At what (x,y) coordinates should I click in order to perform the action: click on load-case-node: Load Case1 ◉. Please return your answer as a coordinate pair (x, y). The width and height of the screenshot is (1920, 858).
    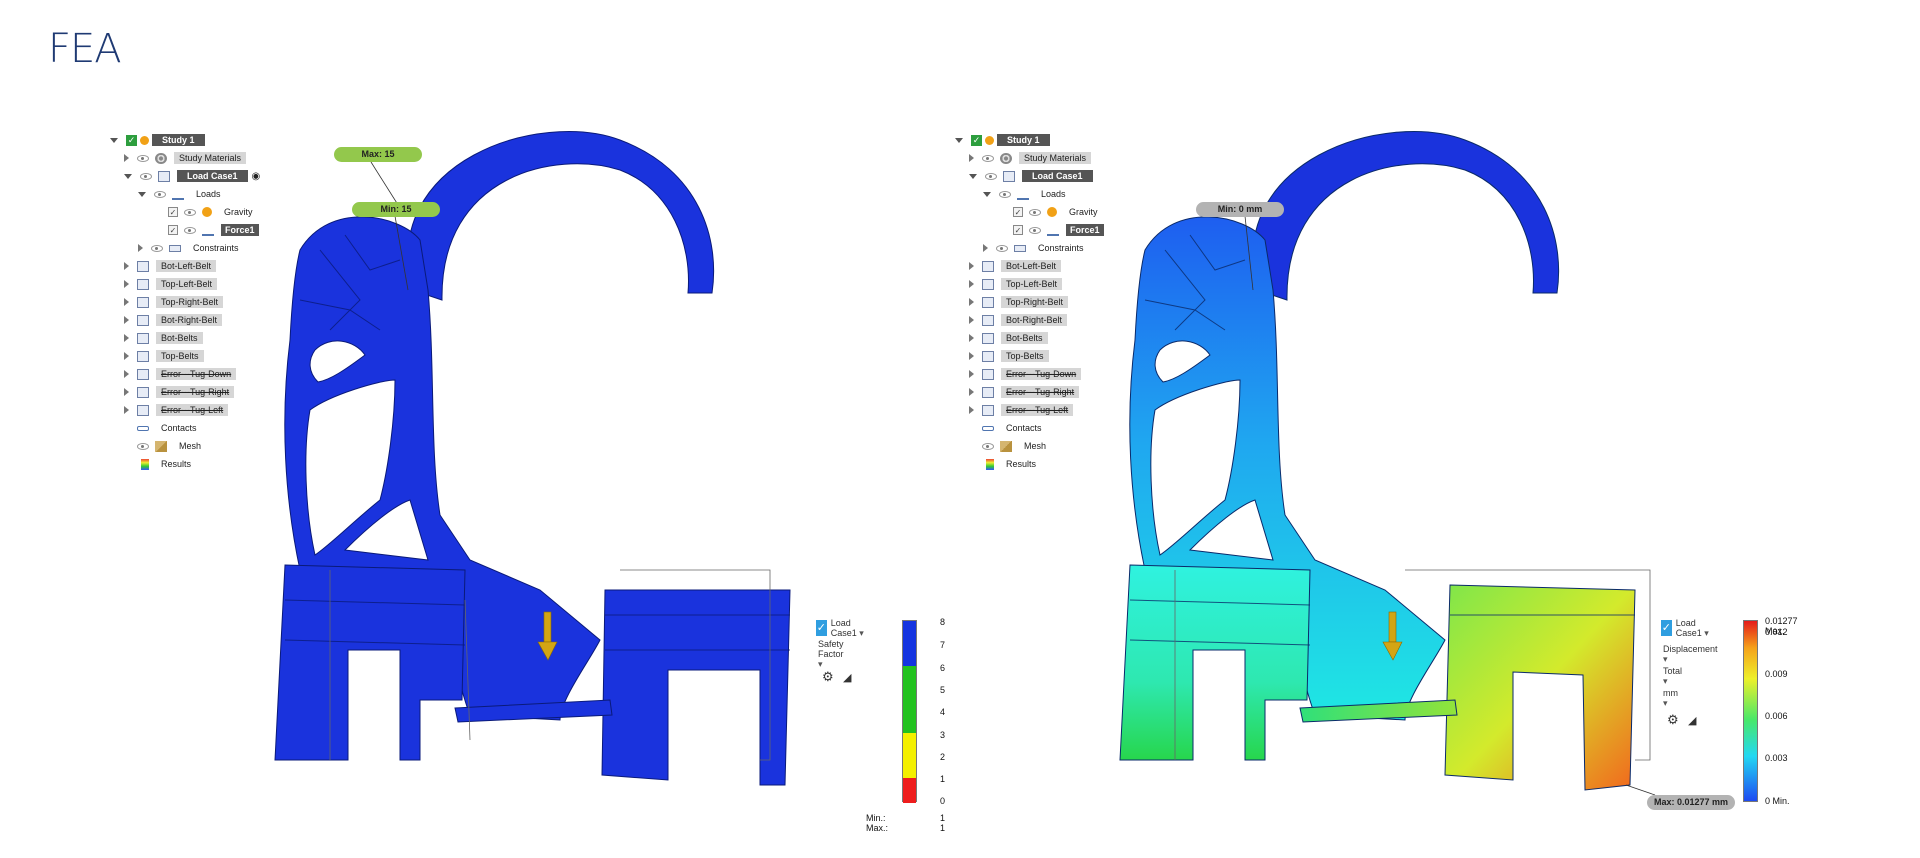
    Looking at the image, I should click on (192, 176).